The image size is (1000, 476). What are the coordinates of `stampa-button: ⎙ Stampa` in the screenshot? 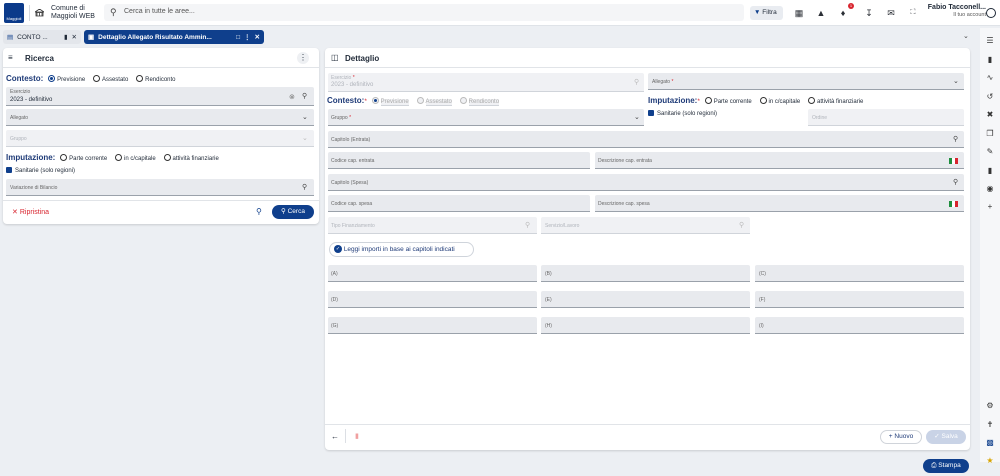 It's located at (946, 466).